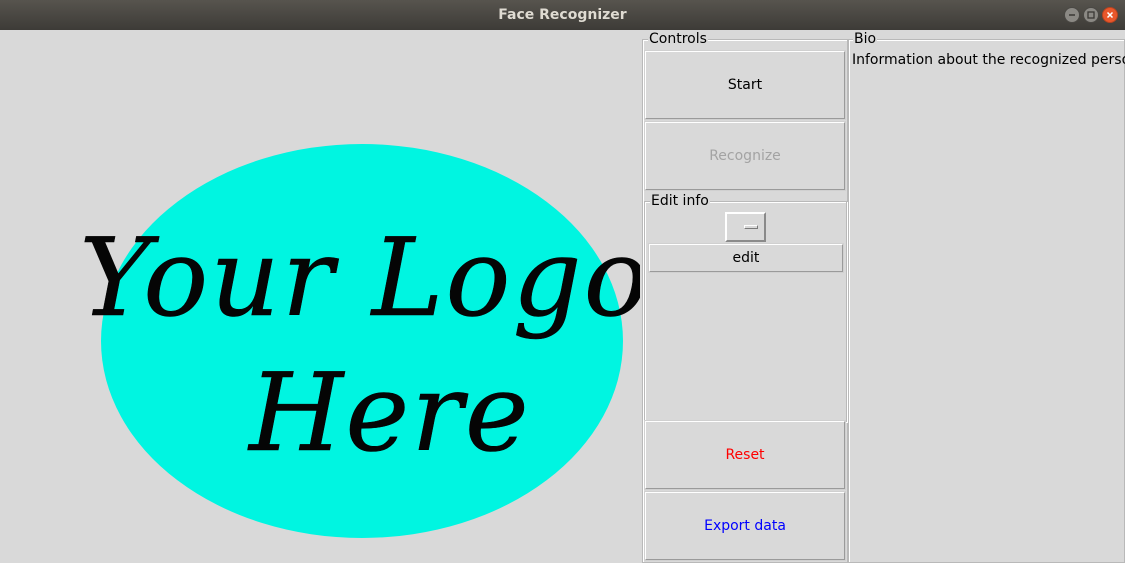 The width and height of the screenshot is (1125, 563). Describe the element at coordinates (745, 85) in the screenshot. I see `start-button: Start` at that location.